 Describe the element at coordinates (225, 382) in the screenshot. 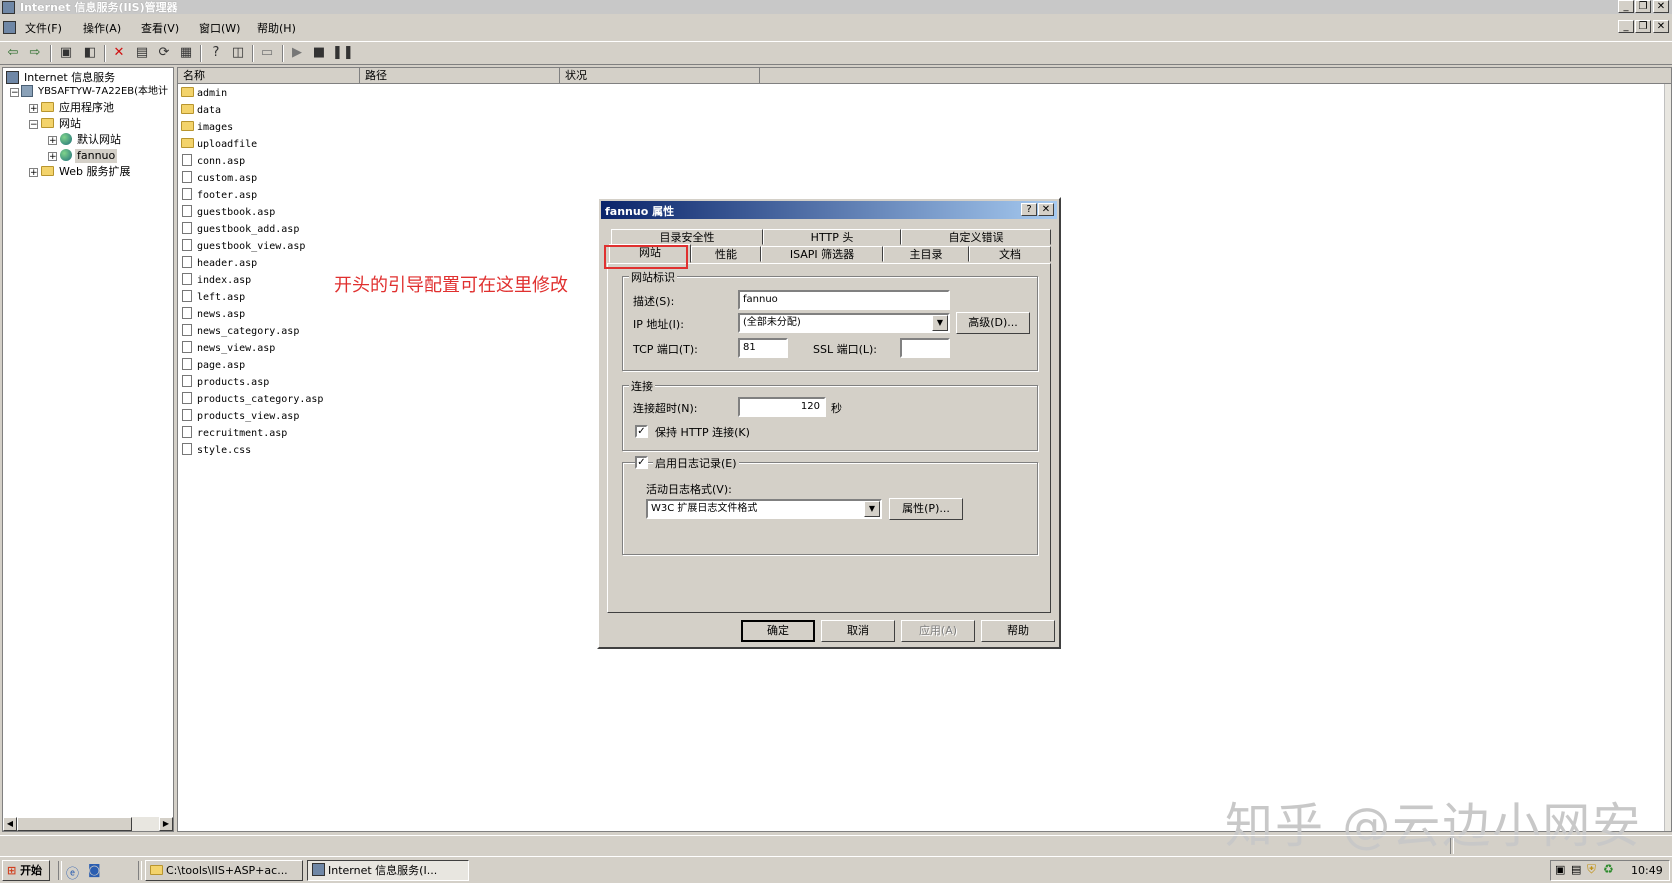

I see `list-item: products.asp` at that location.